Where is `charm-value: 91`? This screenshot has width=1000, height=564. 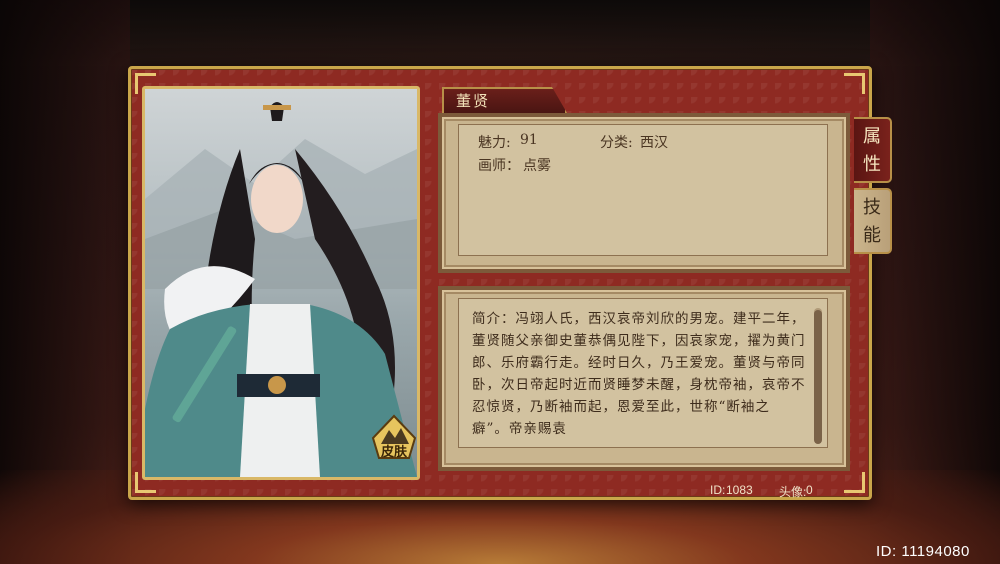 charm-value: 91 is located at coordinates (529, 140).